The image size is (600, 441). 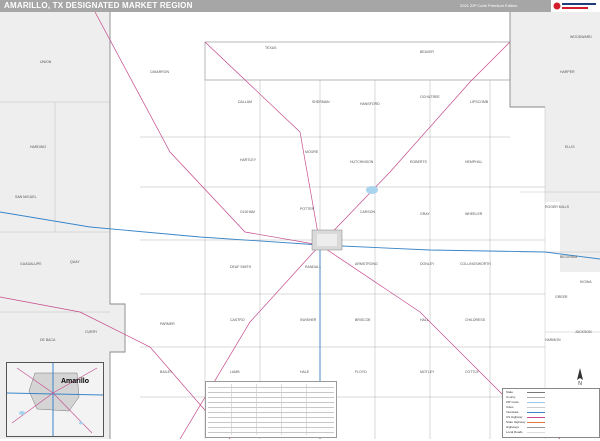 I want to click on county-label-floyd: FLOYD, so click(x=361, y=372).